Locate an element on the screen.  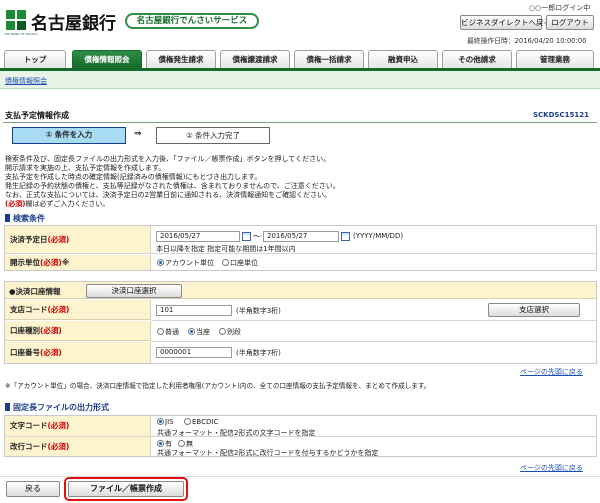
user-status: ○○一郎ログイン中 is located at coordinates (559, 8).